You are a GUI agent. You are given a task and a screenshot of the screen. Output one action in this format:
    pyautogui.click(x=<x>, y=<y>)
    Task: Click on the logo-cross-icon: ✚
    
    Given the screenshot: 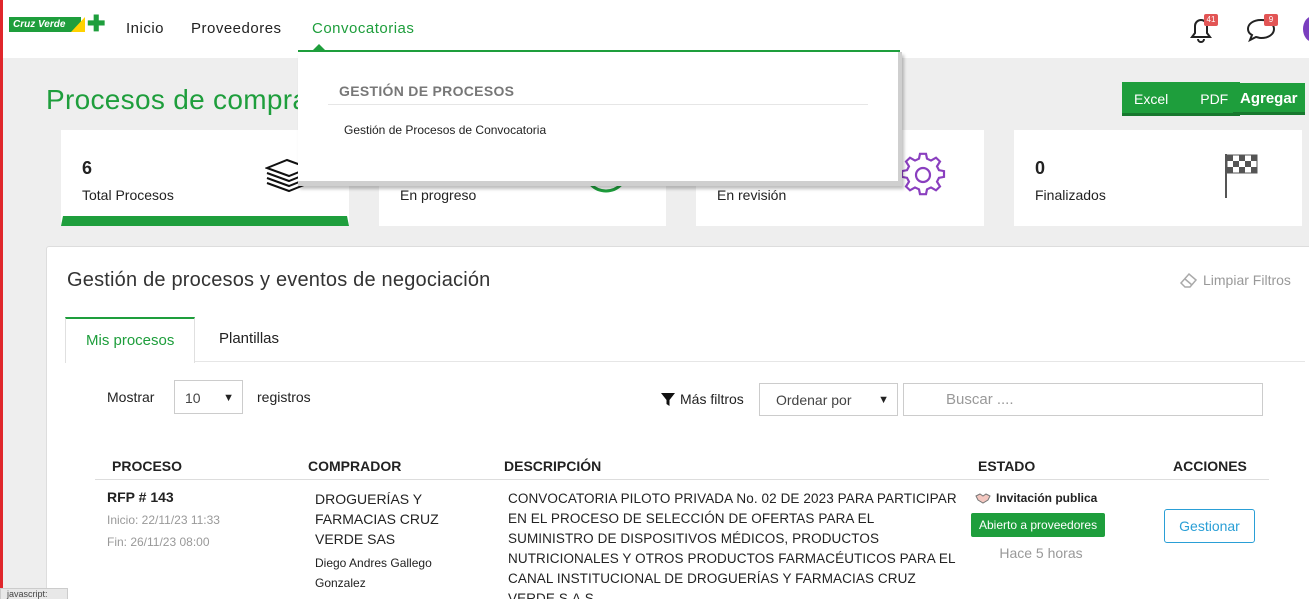 What is the action you would take?
    pyautogui.click(x=96, y=23)
    